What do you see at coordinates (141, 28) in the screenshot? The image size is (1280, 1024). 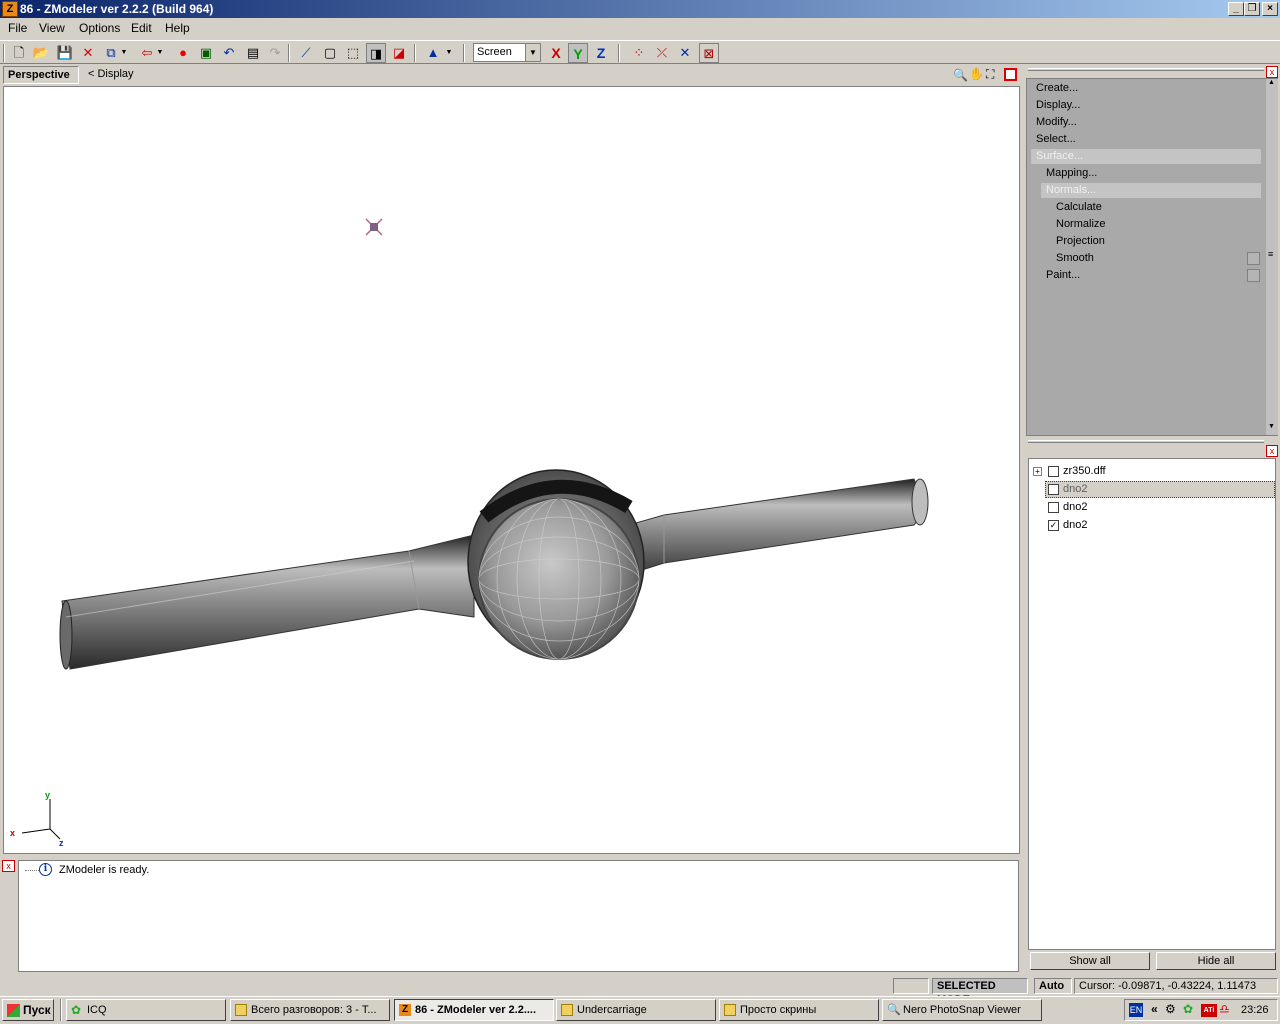 I see `menu-edit: Edit` at bounding box center [141, 28].